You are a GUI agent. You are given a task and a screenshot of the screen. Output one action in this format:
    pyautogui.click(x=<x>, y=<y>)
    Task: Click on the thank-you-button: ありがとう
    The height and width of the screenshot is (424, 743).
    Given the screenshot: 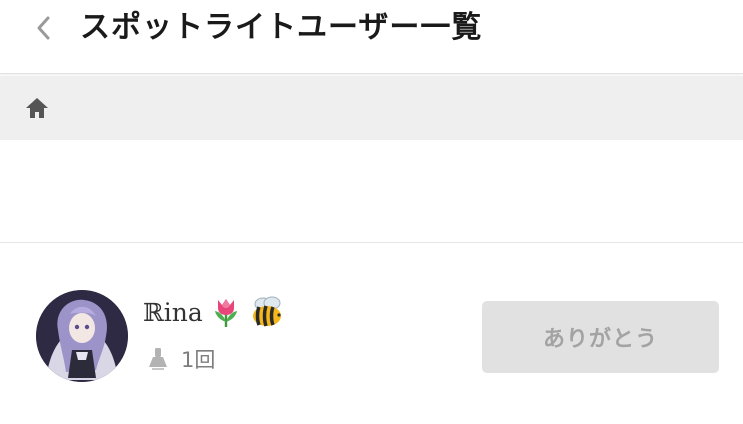 What is the action you would take?
    pyautogui.click(x=600, y=337)
    